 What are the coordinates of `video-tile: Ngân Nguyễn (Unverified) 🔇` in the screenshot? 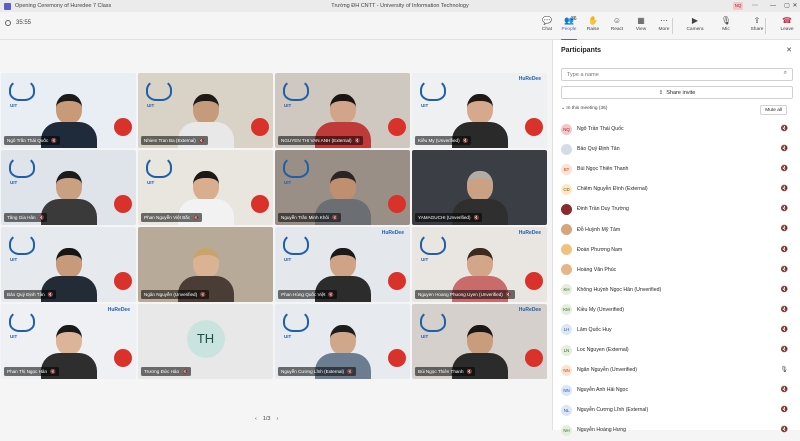 It's located at (205, 264).